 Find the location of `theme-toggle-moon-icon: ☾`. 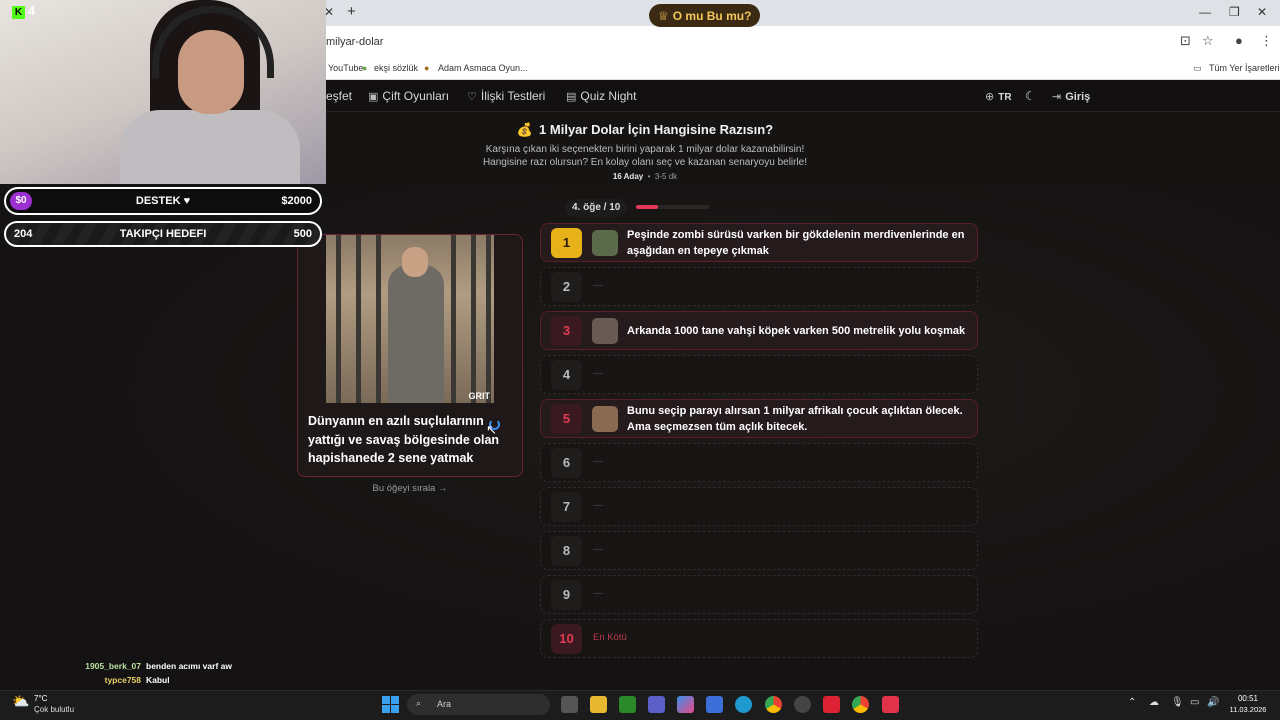

theme-toggle-moon-icon: ☾ is located at coordinates (1030, 96).